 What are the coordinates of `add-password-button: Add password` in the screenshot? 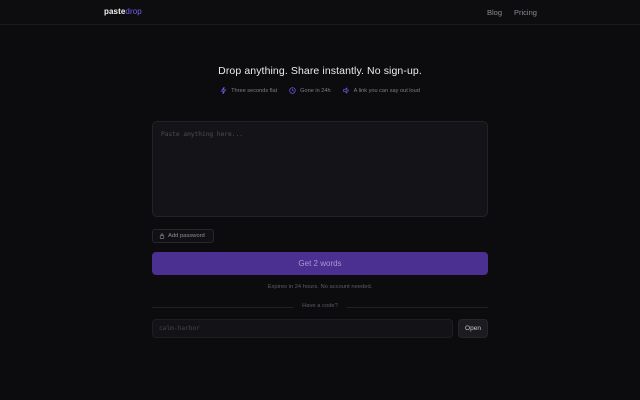 It's located at (183, 236).